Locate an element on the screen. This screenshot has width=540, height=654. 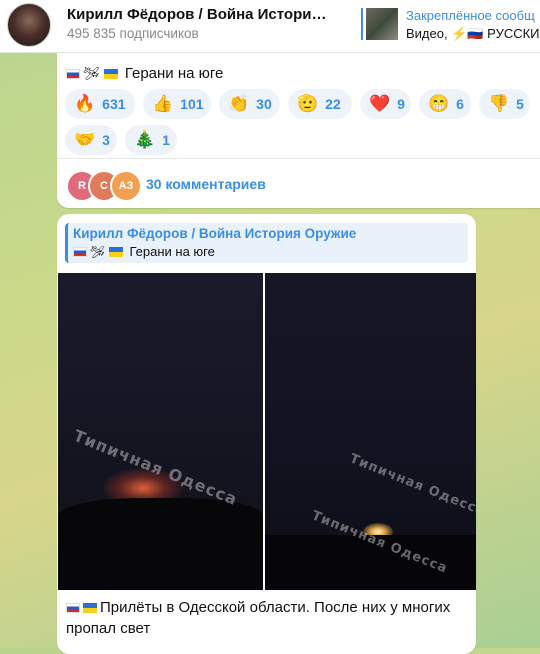
thumbs-down-icon: 👎 is located at coordinates (499, 103).